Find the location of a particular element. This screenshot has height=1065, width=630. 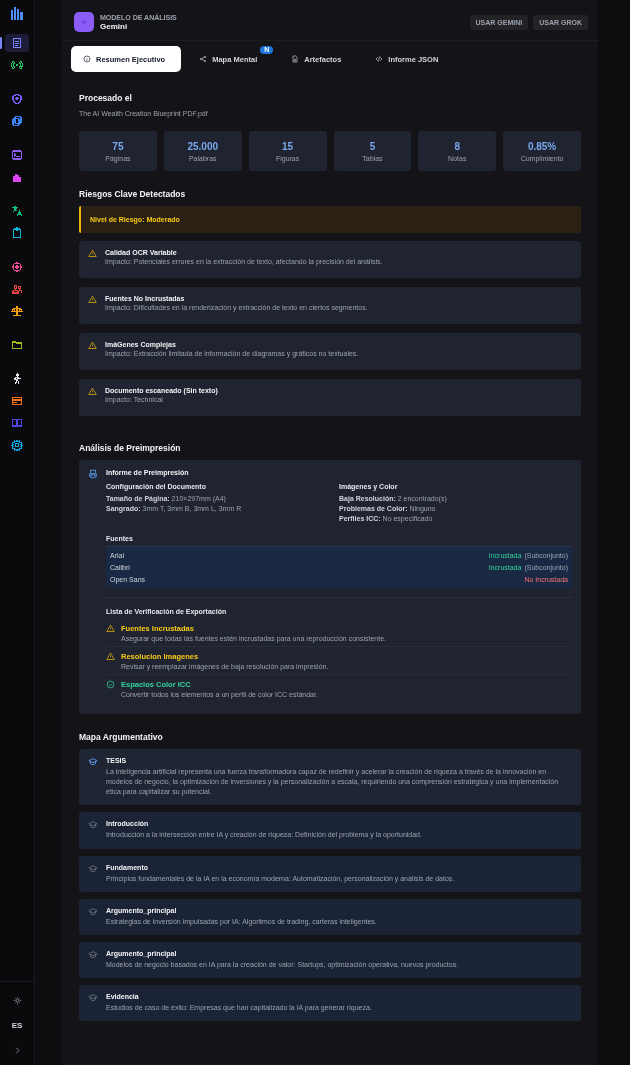

sparkle-icon is located at coordinates (84, 22).